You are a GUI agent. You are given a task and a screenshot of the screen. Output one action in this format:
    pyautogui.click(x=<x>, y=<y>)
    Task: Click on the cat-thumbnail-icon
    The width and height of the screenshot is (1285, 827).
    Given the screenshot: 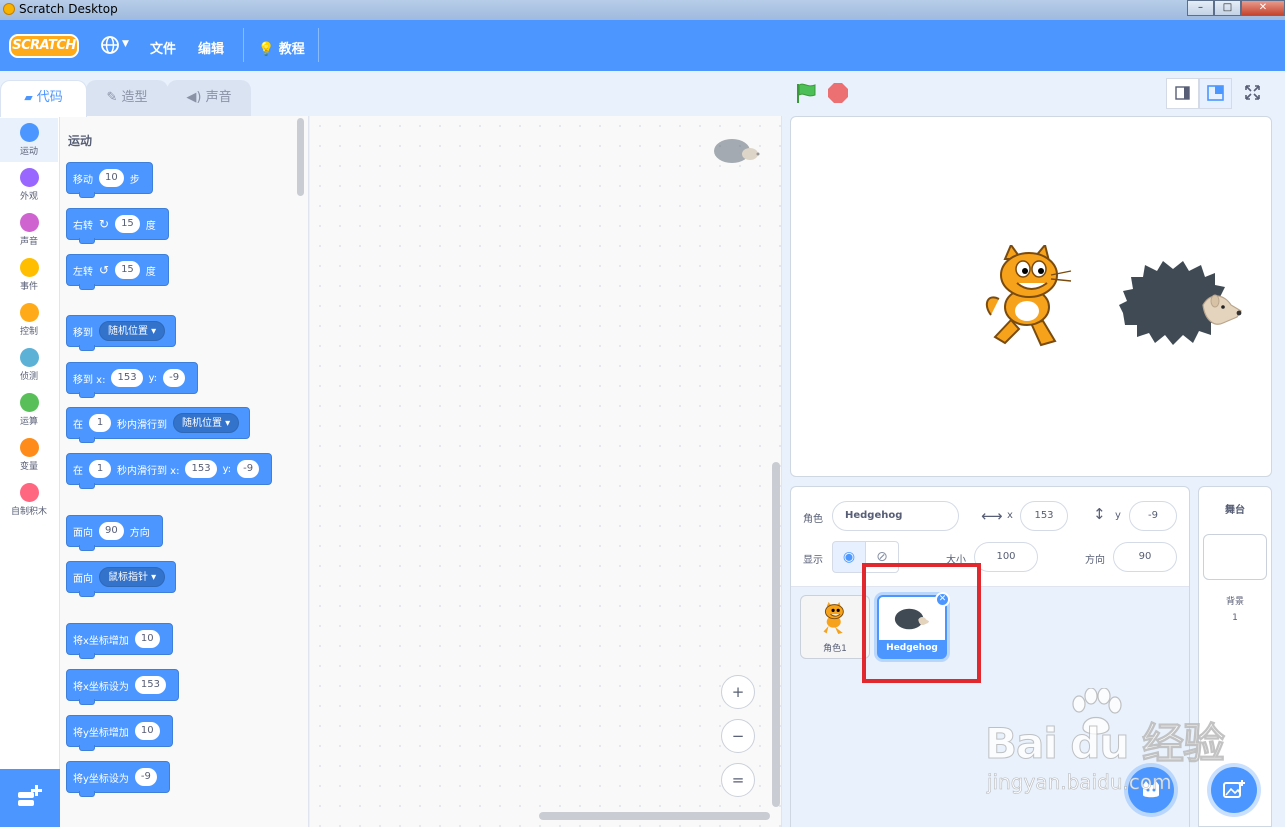 What is the action you would take?
    pyautogui.click(x=833, y=618)
    